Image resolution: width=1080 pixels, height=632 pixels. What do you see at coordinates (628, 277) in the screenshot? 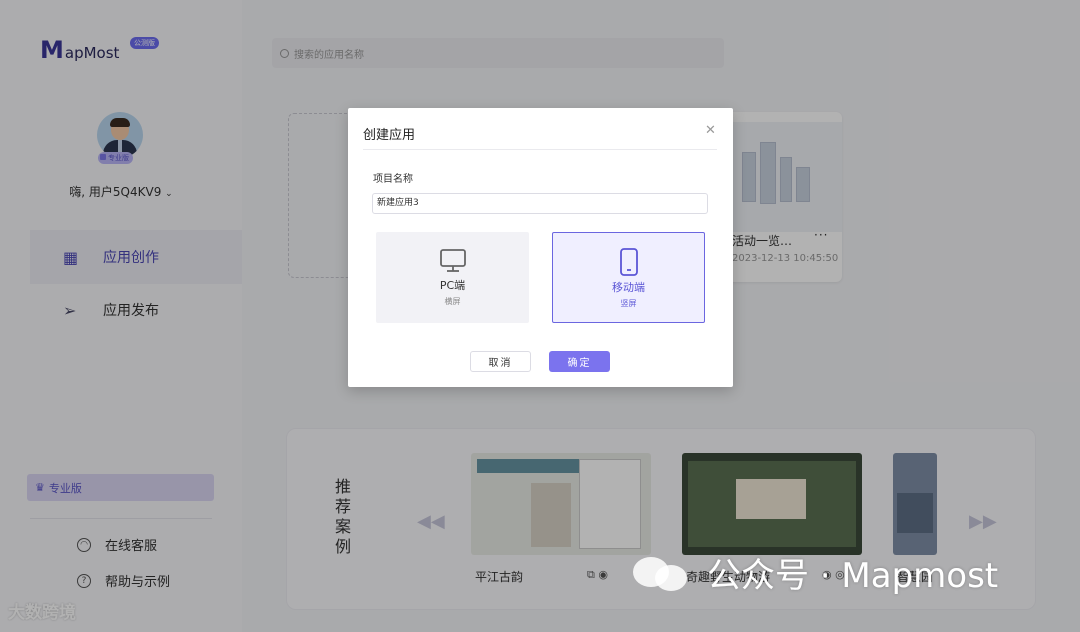
I see `option-mobile: 移动端 竖屏` at bounding box center [628, 277].